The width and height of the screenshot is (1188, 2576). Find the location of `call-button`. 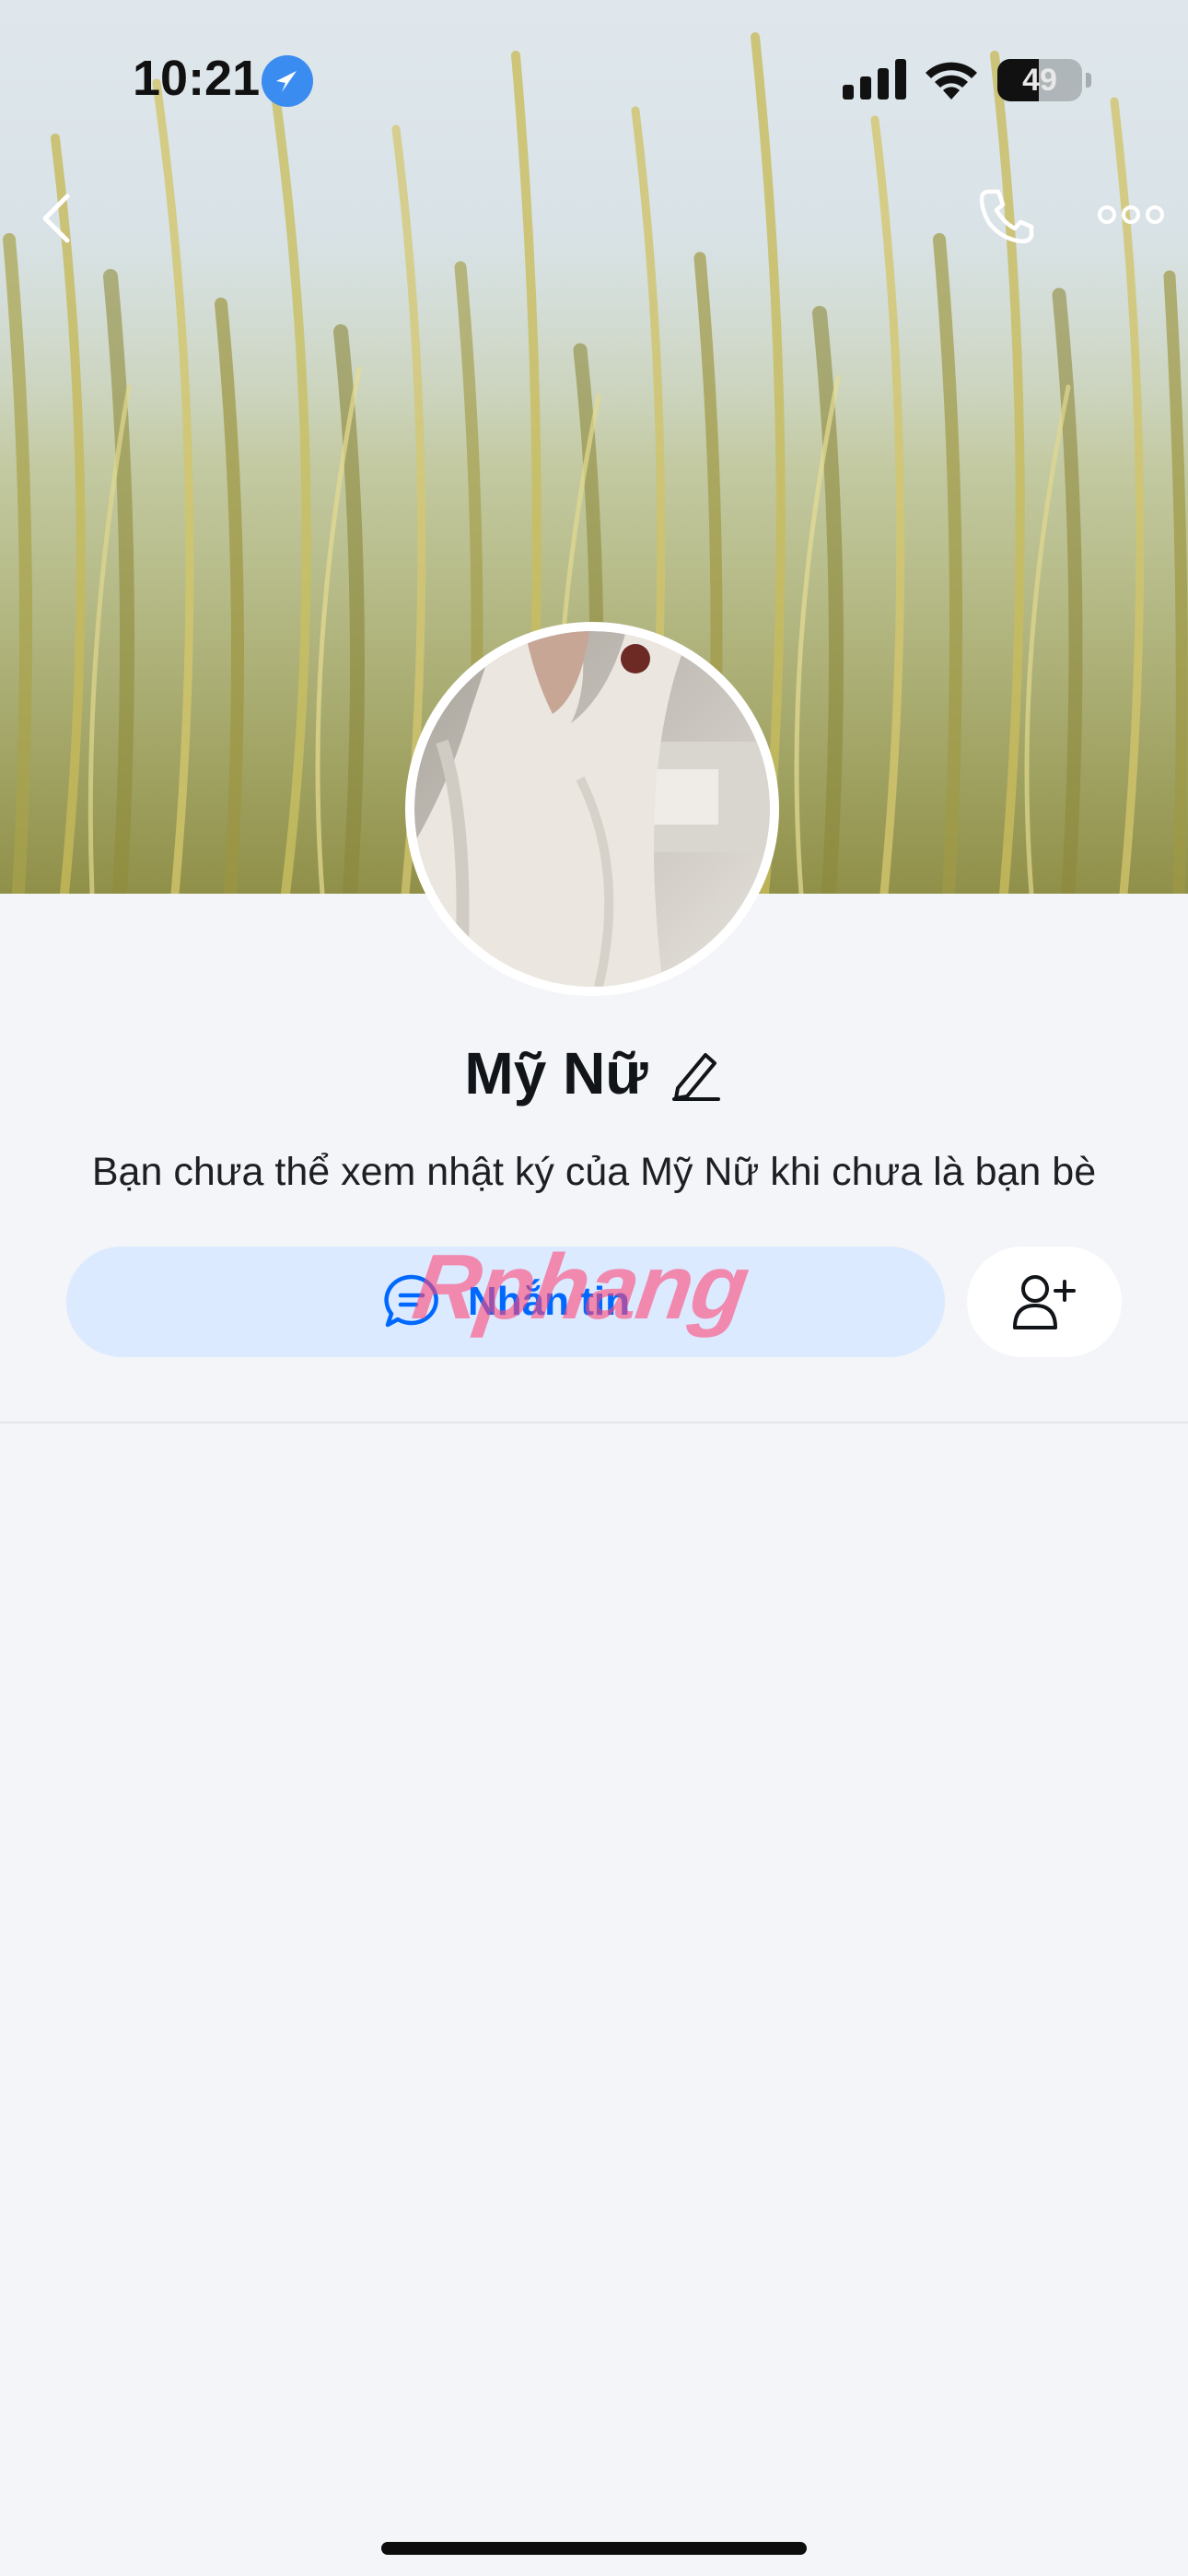

call-button is located at coordinates (1007, 216).